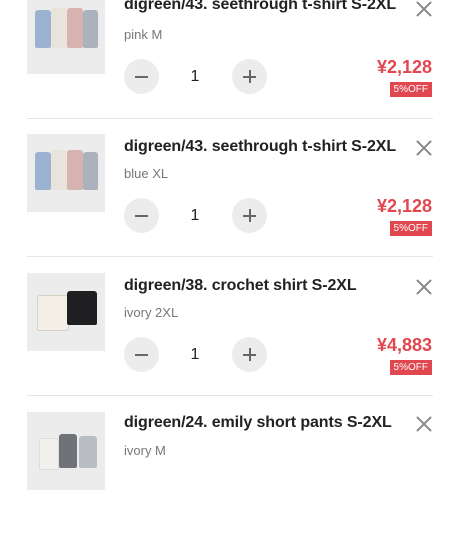 The width and height of the screenshot is (460, 550). Describe the element at coordinates (143, 34) in the screenshot. I see `product-variant: pink M` at that location.